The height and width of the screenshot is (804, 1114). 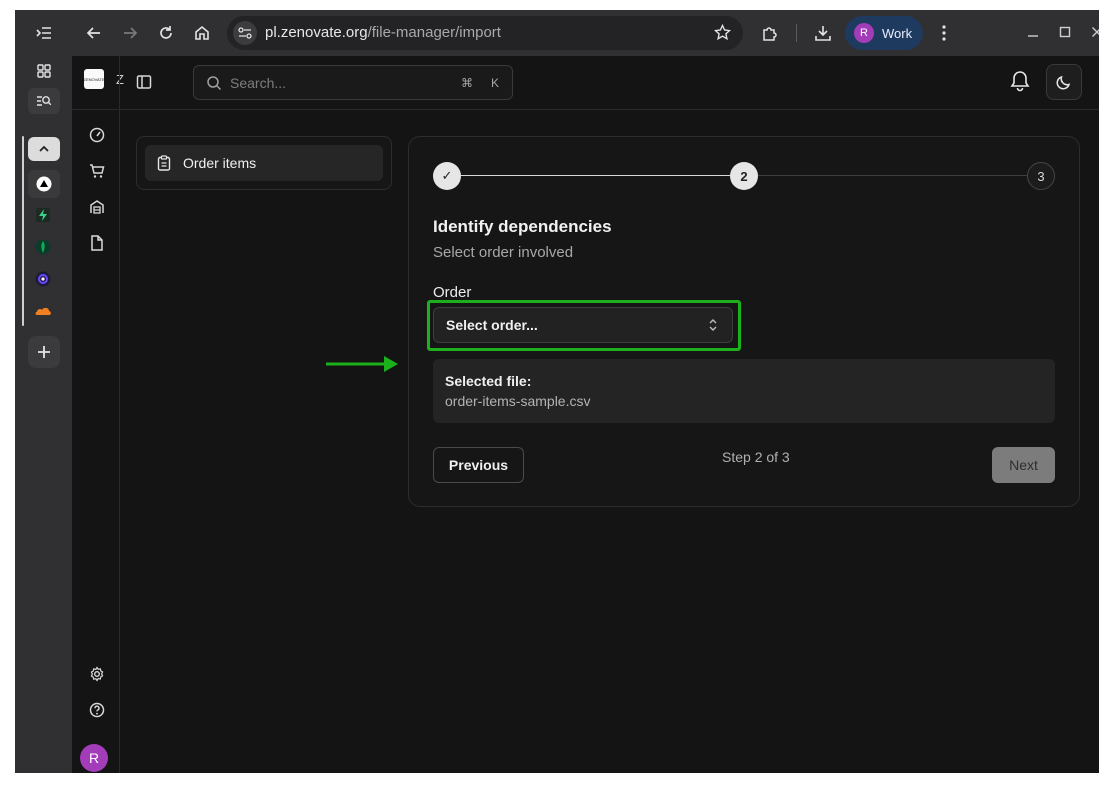 I want to click on app-logo: ZENOVATE, so click(x=94, y=79).